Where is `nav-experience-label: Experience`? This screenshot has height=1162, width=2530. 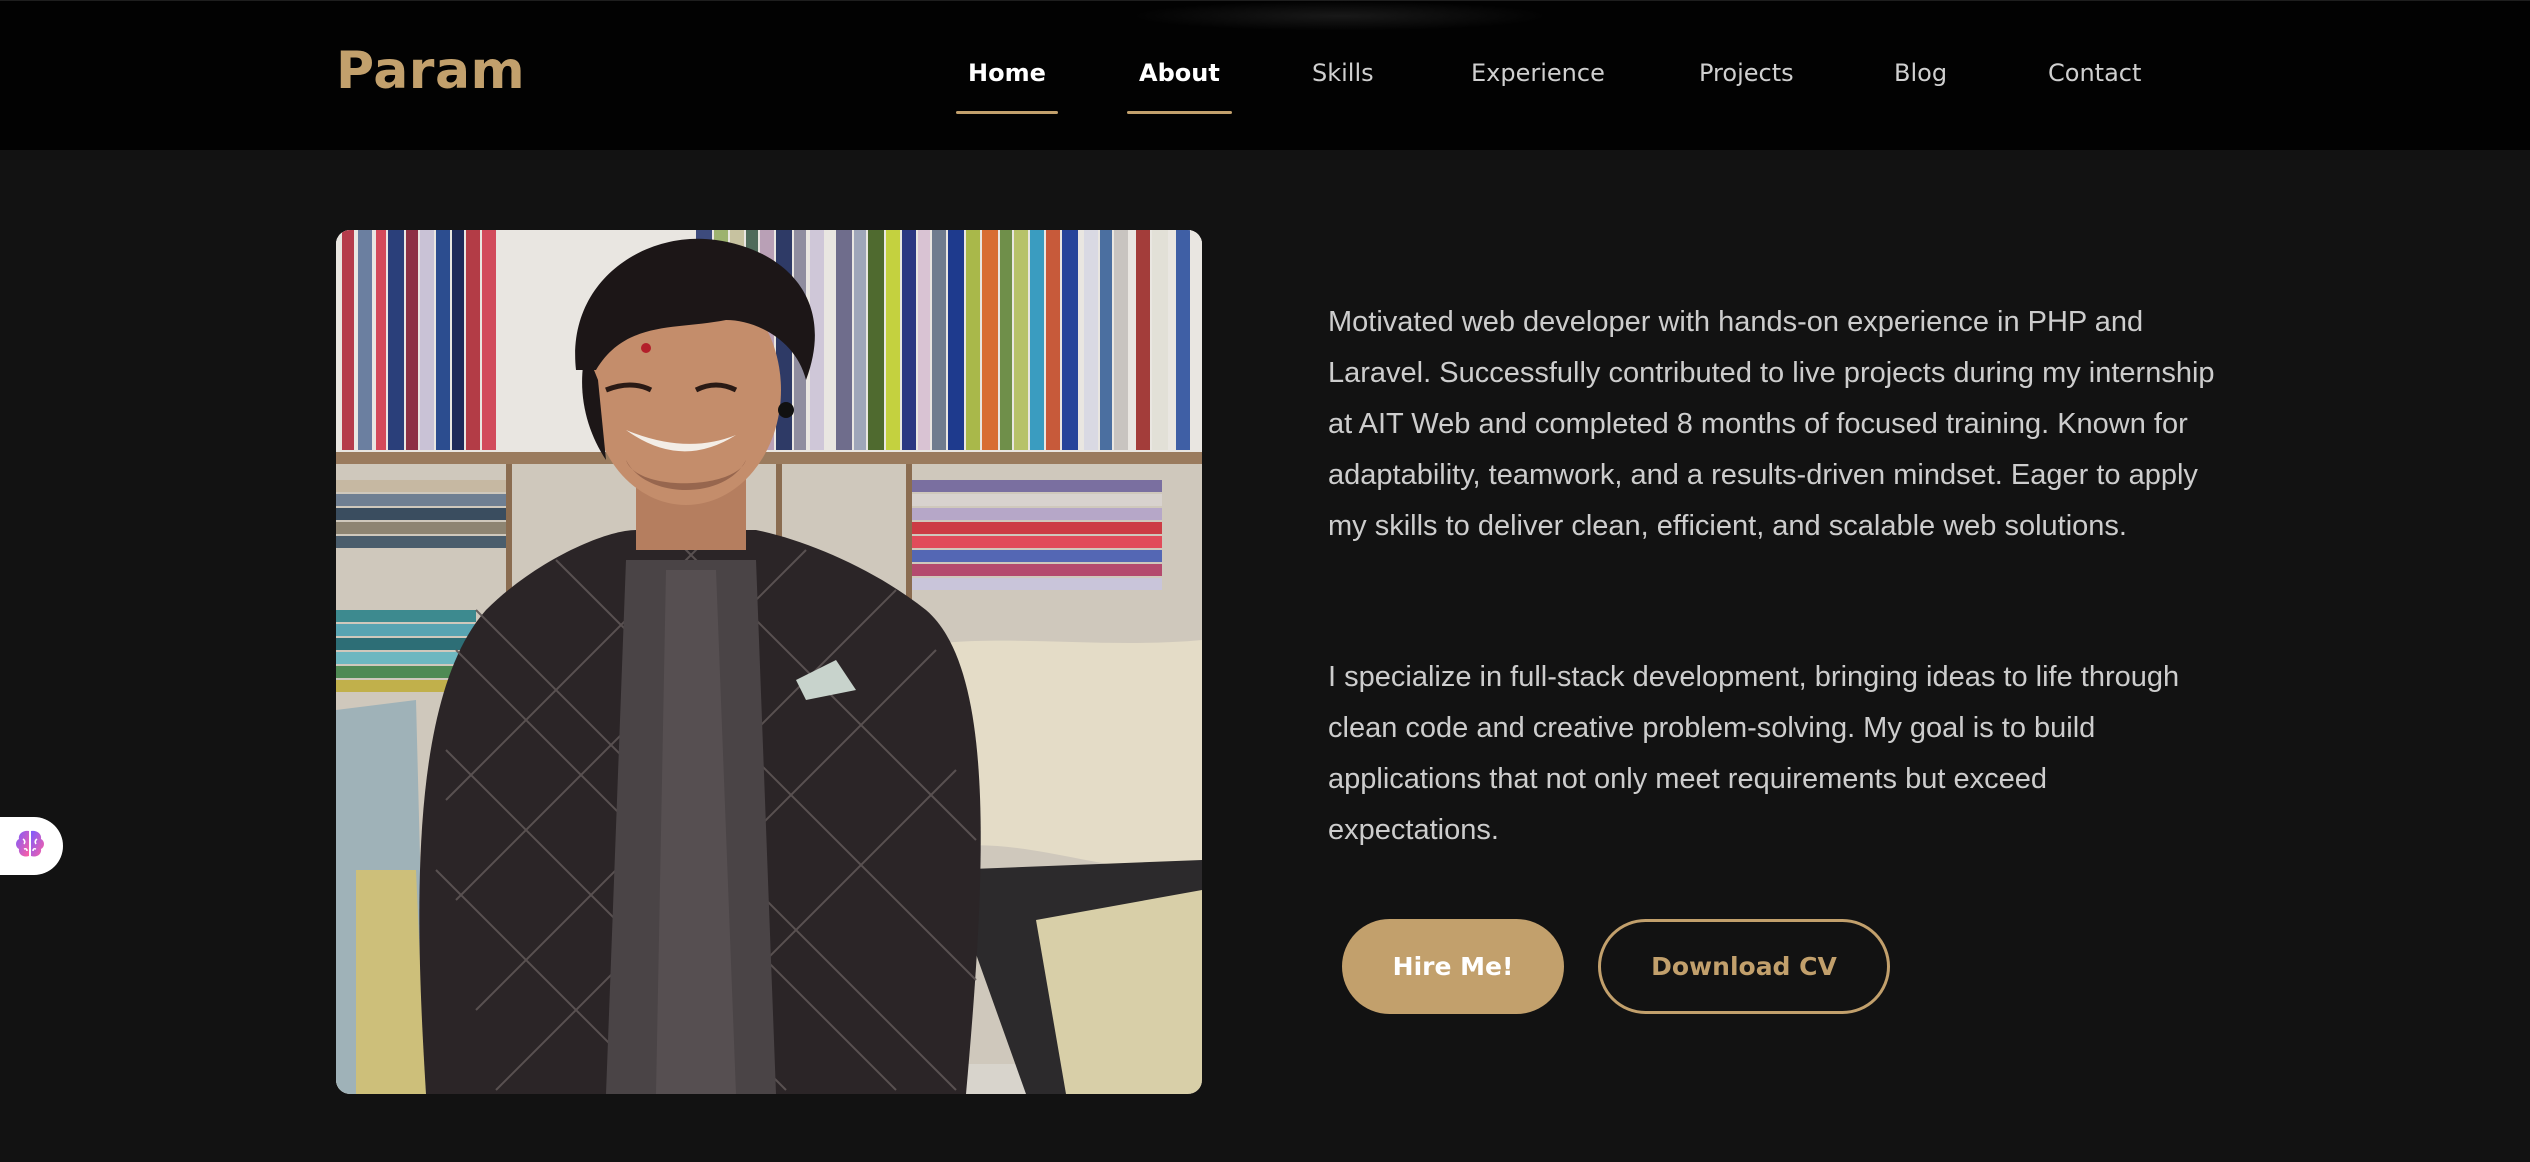
nav-experience-label: Experience is located at coordinates (1538, 73).